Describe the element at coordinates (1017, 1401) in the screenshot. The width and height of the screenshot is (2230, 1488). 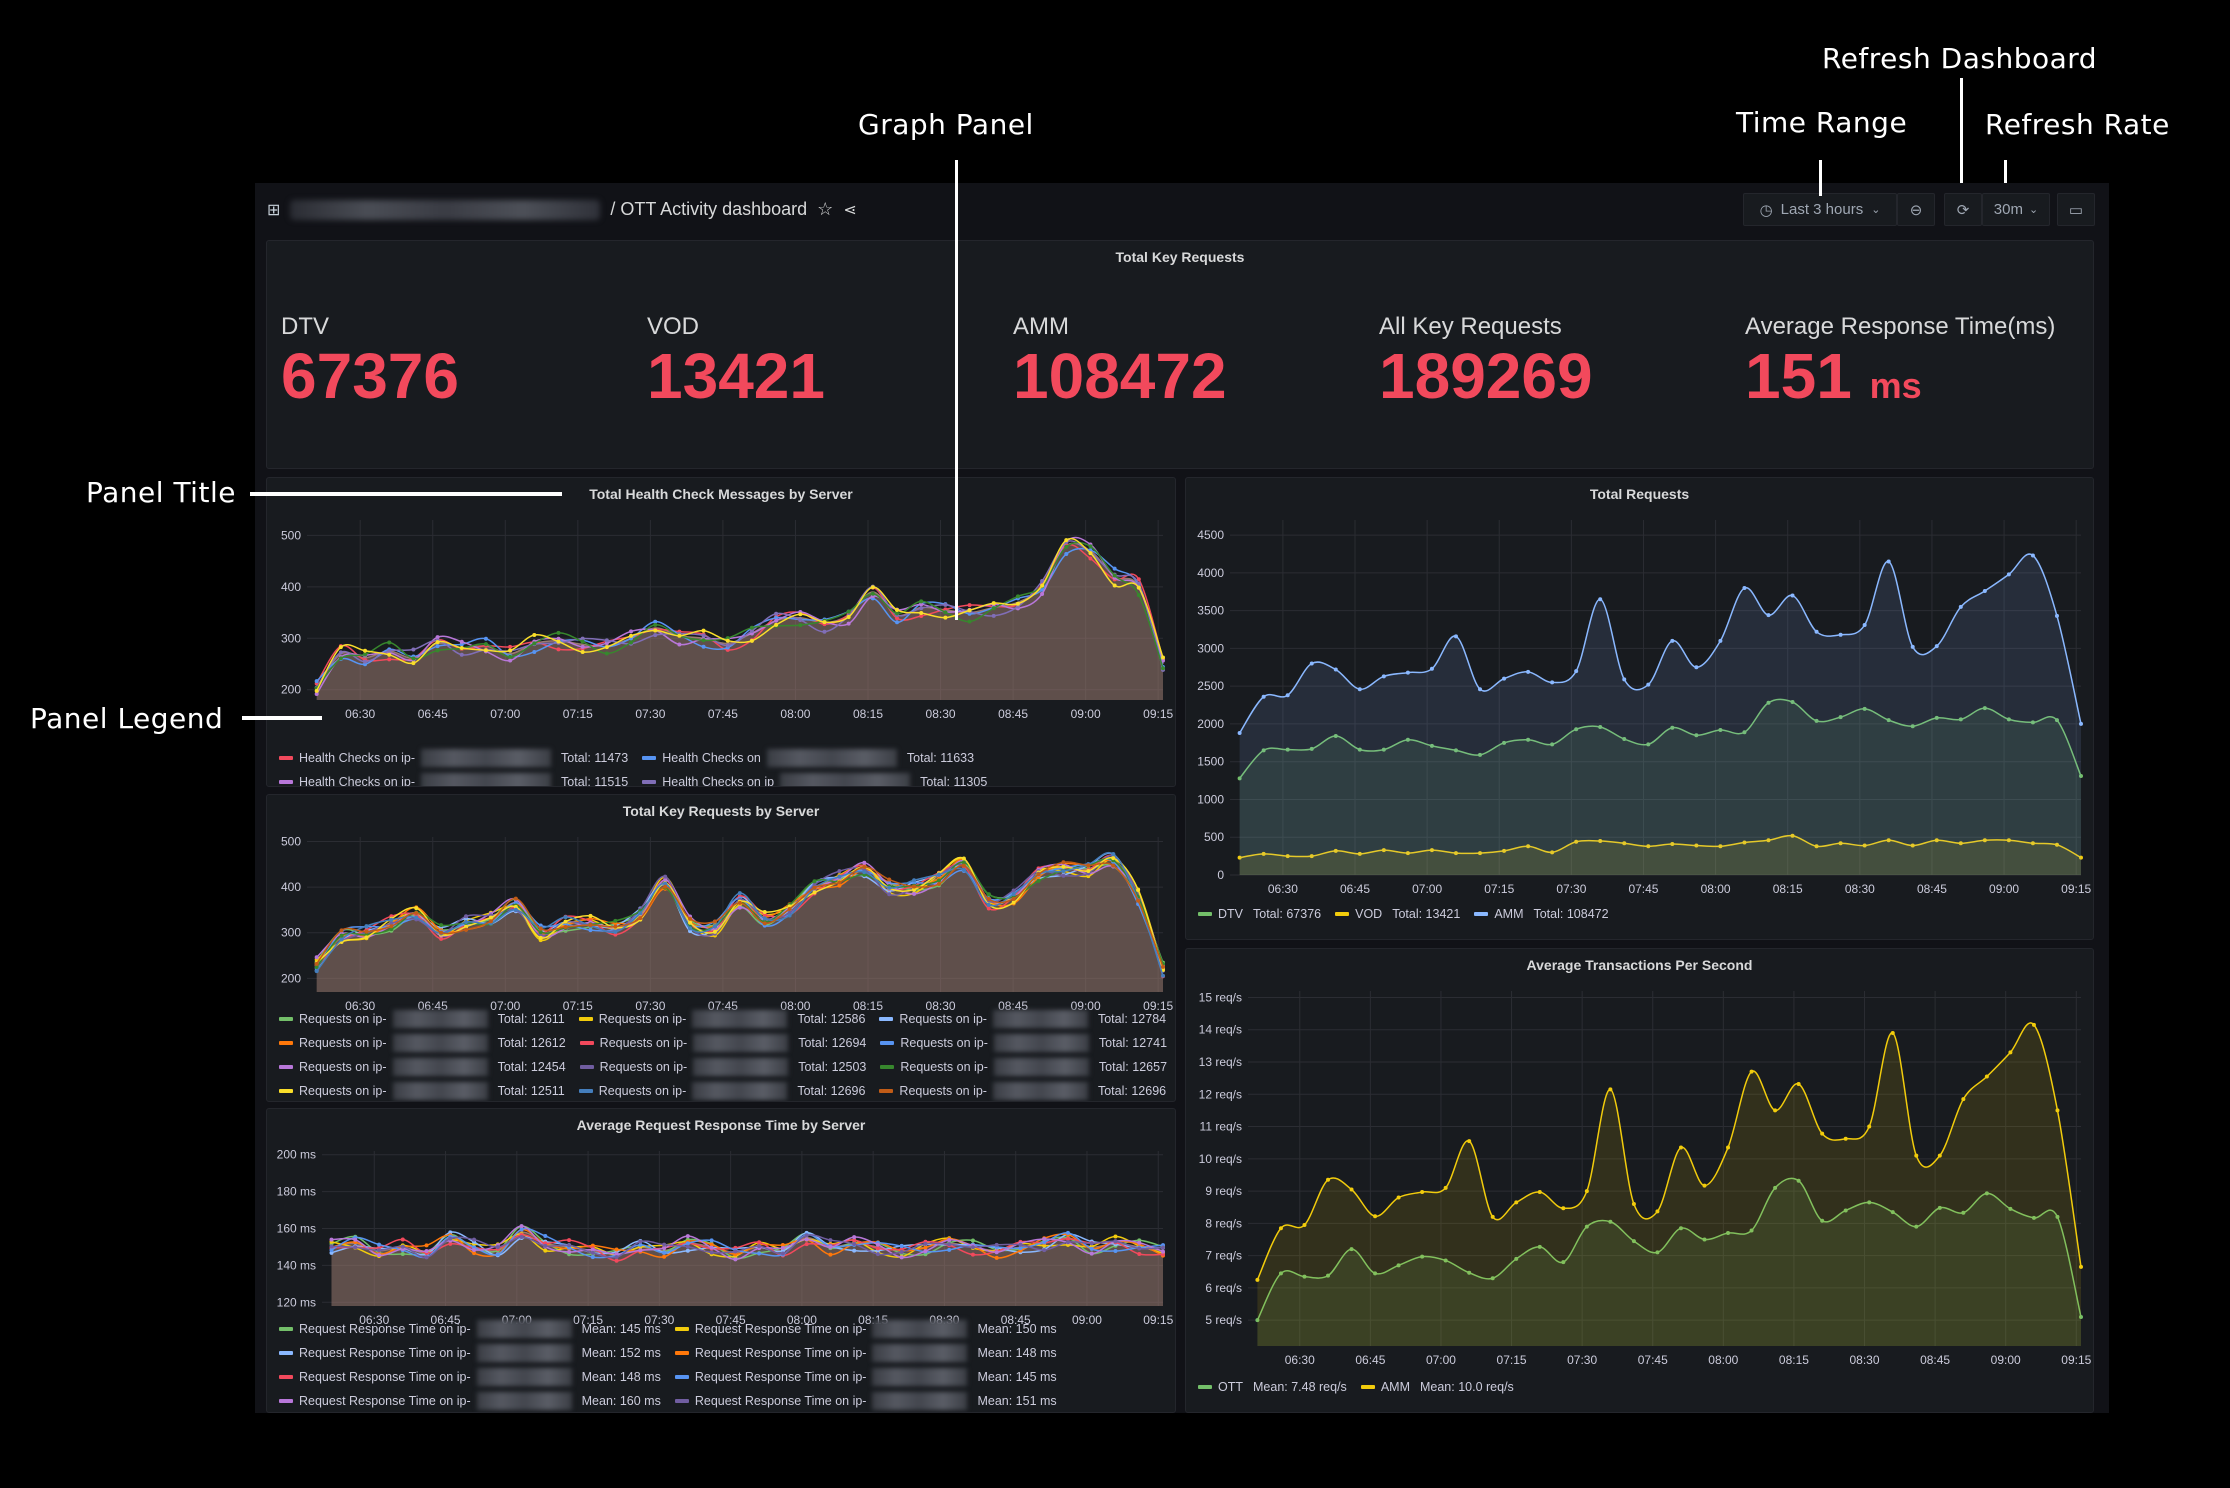
I see `legend-stat: Mean: 151 ms` at that location.